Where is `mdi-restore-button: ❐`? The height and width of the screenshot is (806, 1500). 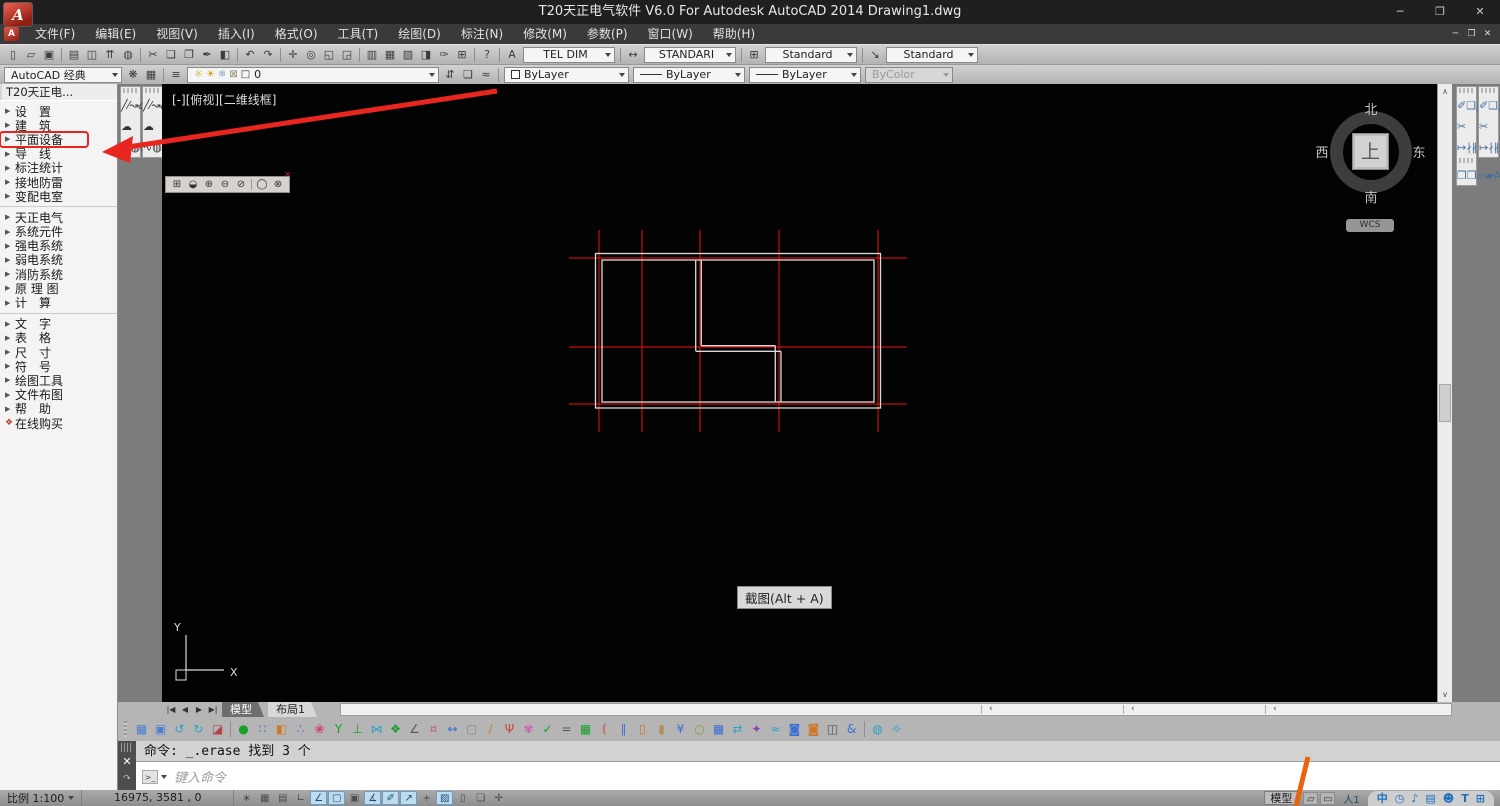
mdi-restore-button: ❐ is located at coordinates (1471, 34).